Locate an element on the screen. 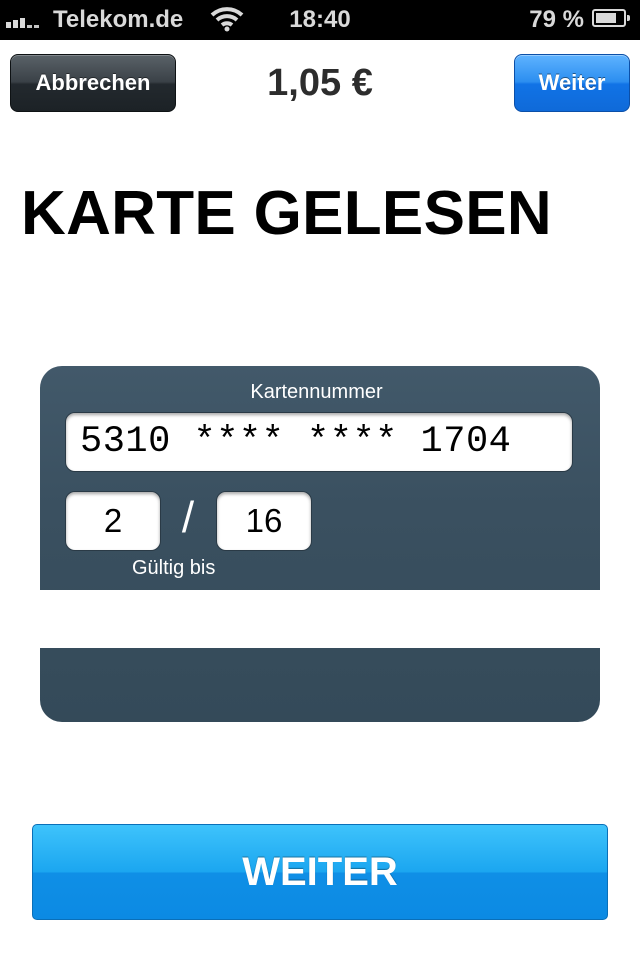 This screenshot has width=640, height=960. expiry-month-field: 2 is located at coordinates (113, 521).